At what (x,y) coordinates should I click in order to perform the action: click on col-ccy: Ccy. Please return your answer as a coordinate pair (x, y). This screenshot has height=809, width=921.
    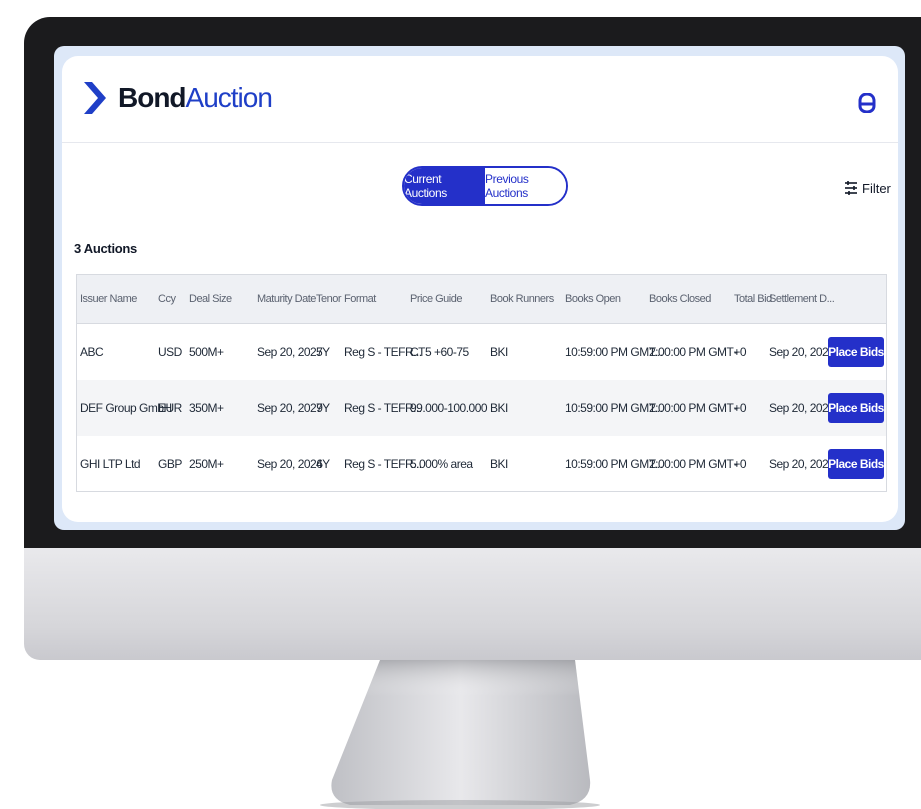
    Looking at the image, I should click on (167, 299).